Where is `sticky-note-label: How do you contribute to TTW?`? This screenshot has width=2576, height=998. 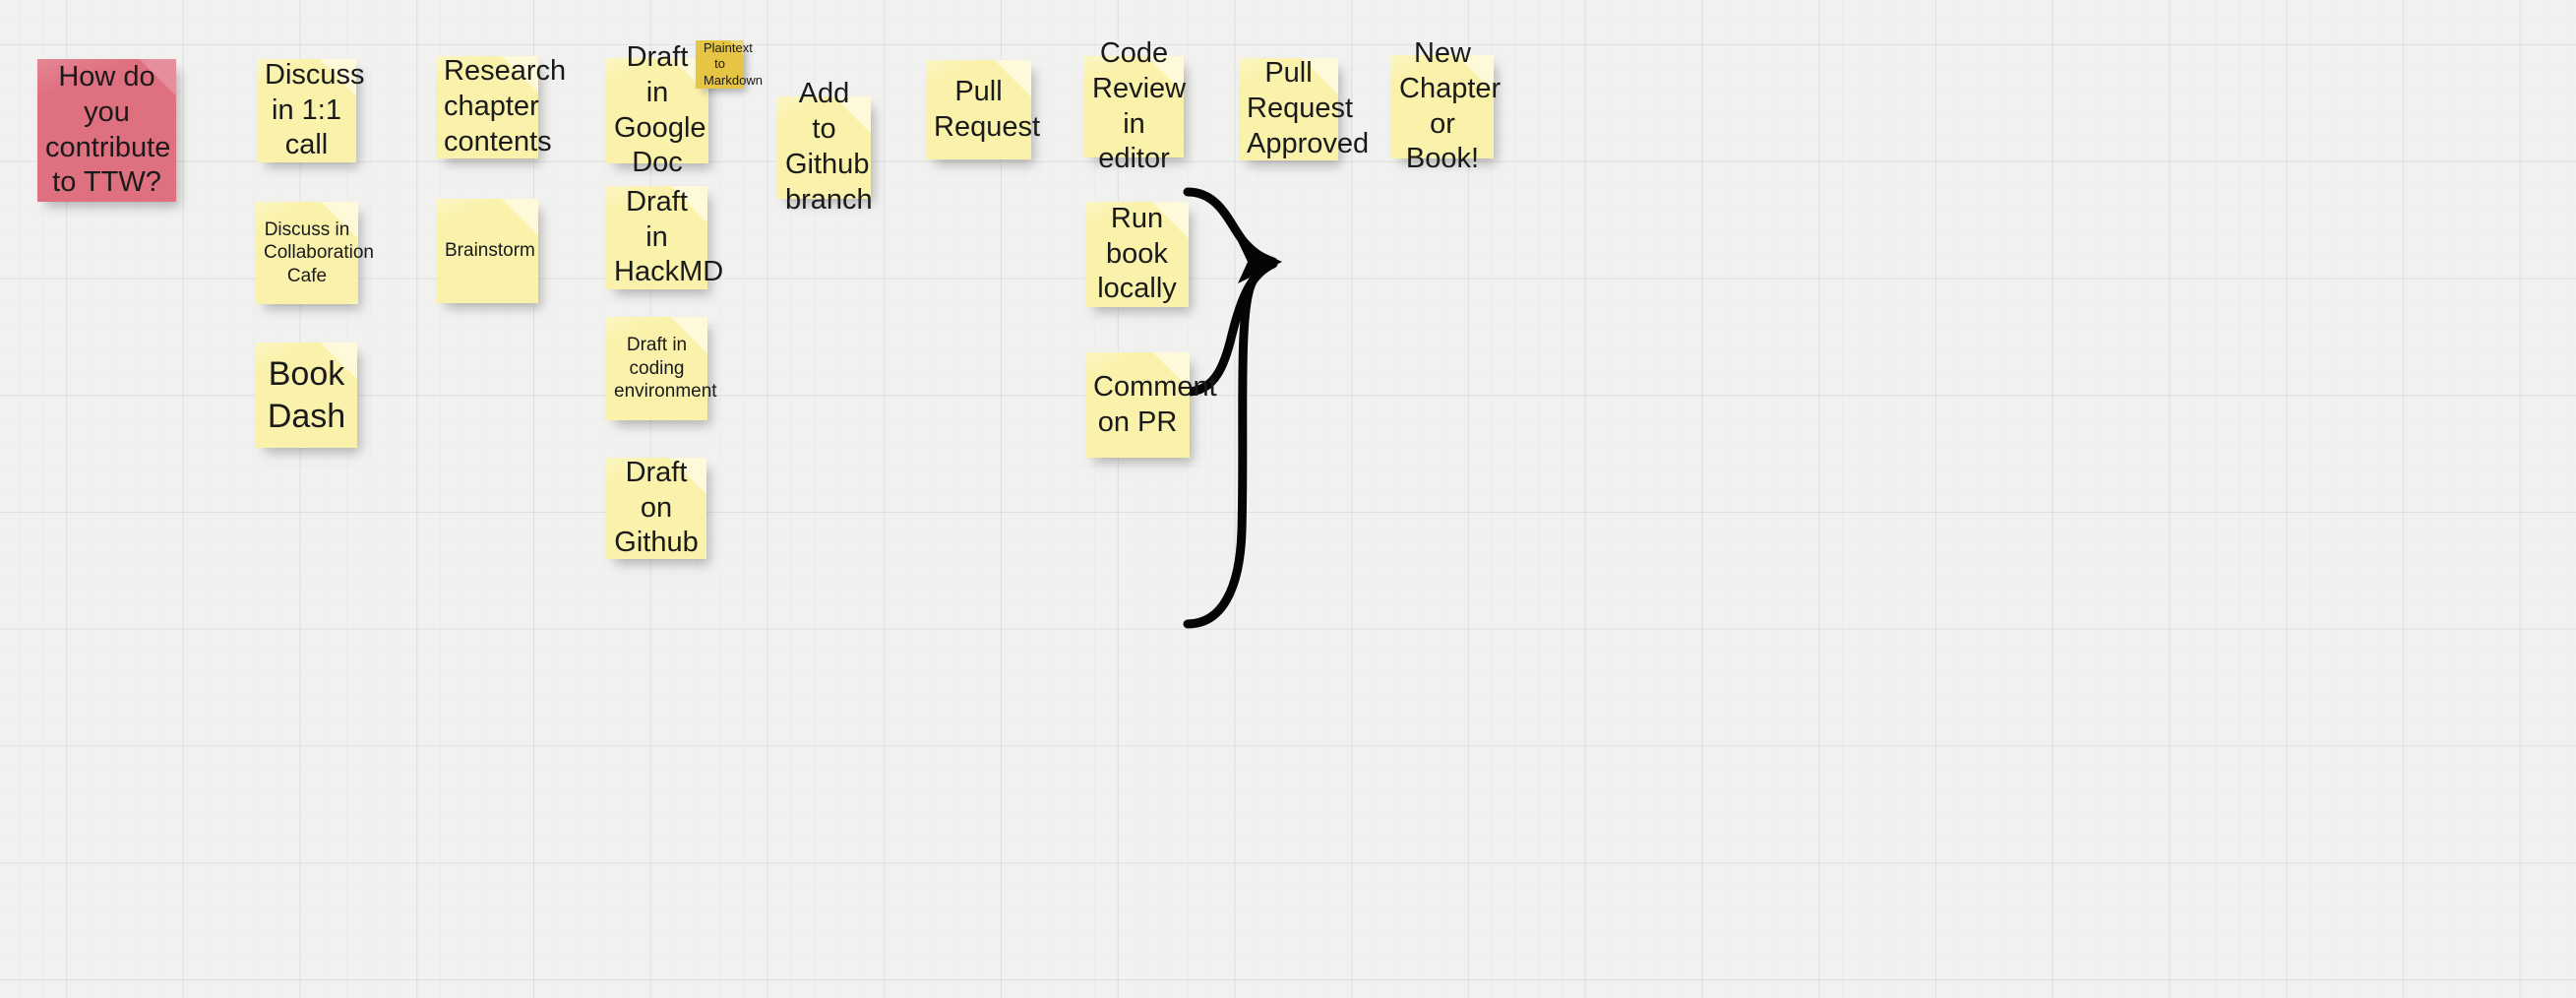 sticky-note-label: How do you contribute to TTW? is located at coordinates (108, 129).